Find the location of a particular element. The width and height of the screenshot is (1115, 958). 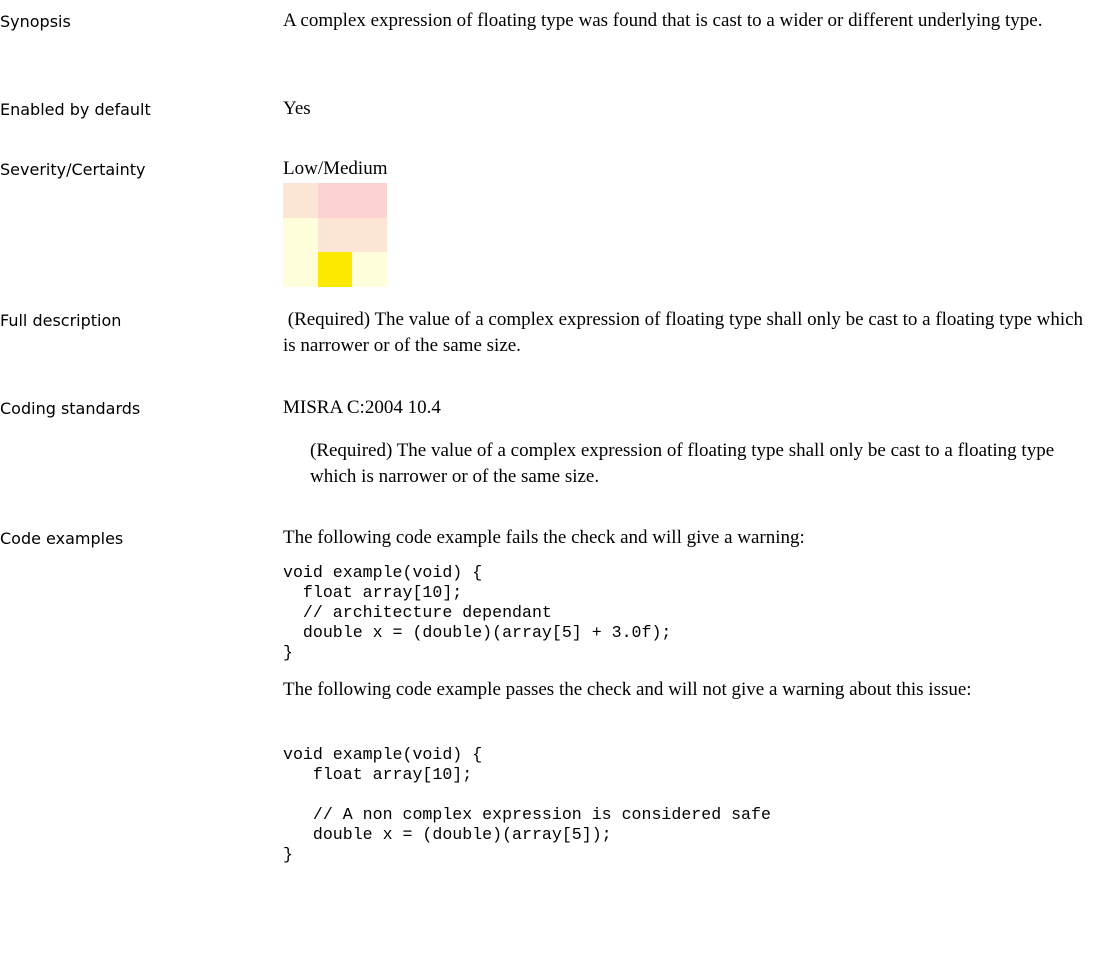

enabled-by-default-label: Enabled by default is located at coordinates (75, 109).